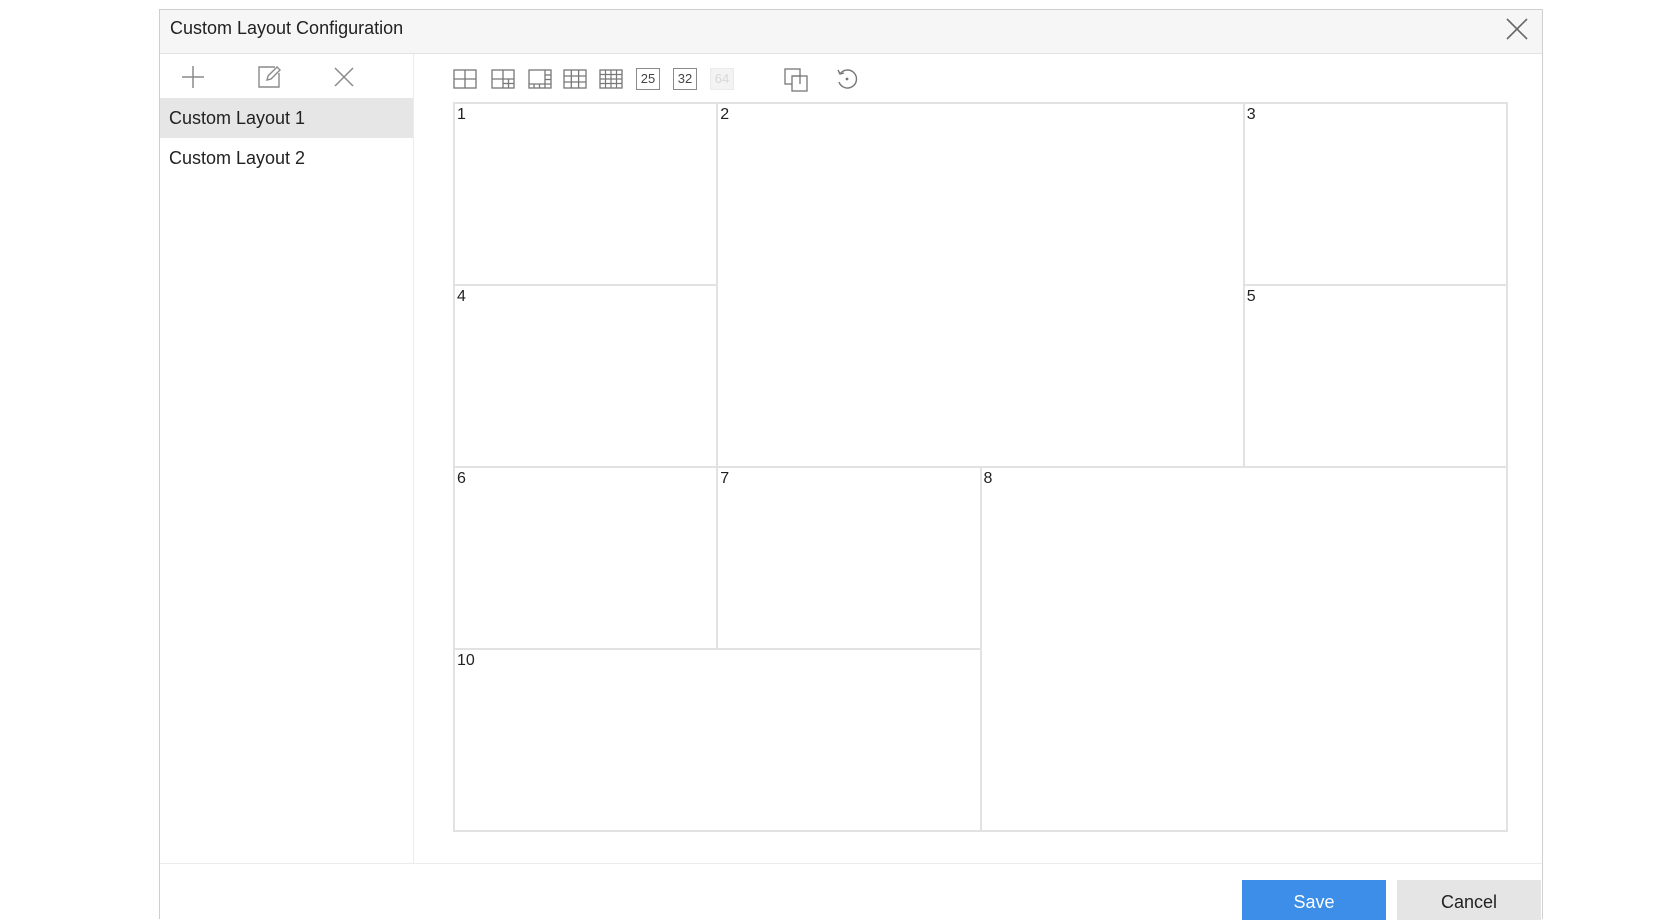  Describe the element at coordinates (685, 79) in the screenshot. I see `layout-32-button: 32` at that location.